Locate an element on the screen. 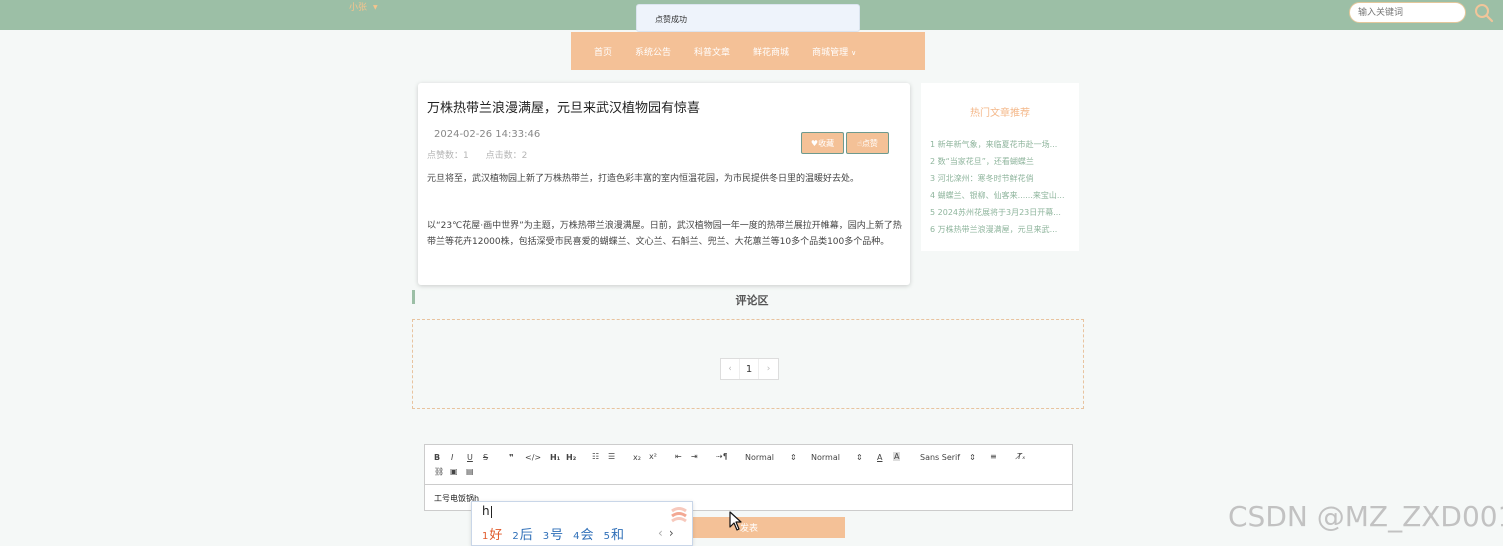 This screenshot has width=1503, height=546. link-icon: ⛓ is located at coordinates (439, 471).